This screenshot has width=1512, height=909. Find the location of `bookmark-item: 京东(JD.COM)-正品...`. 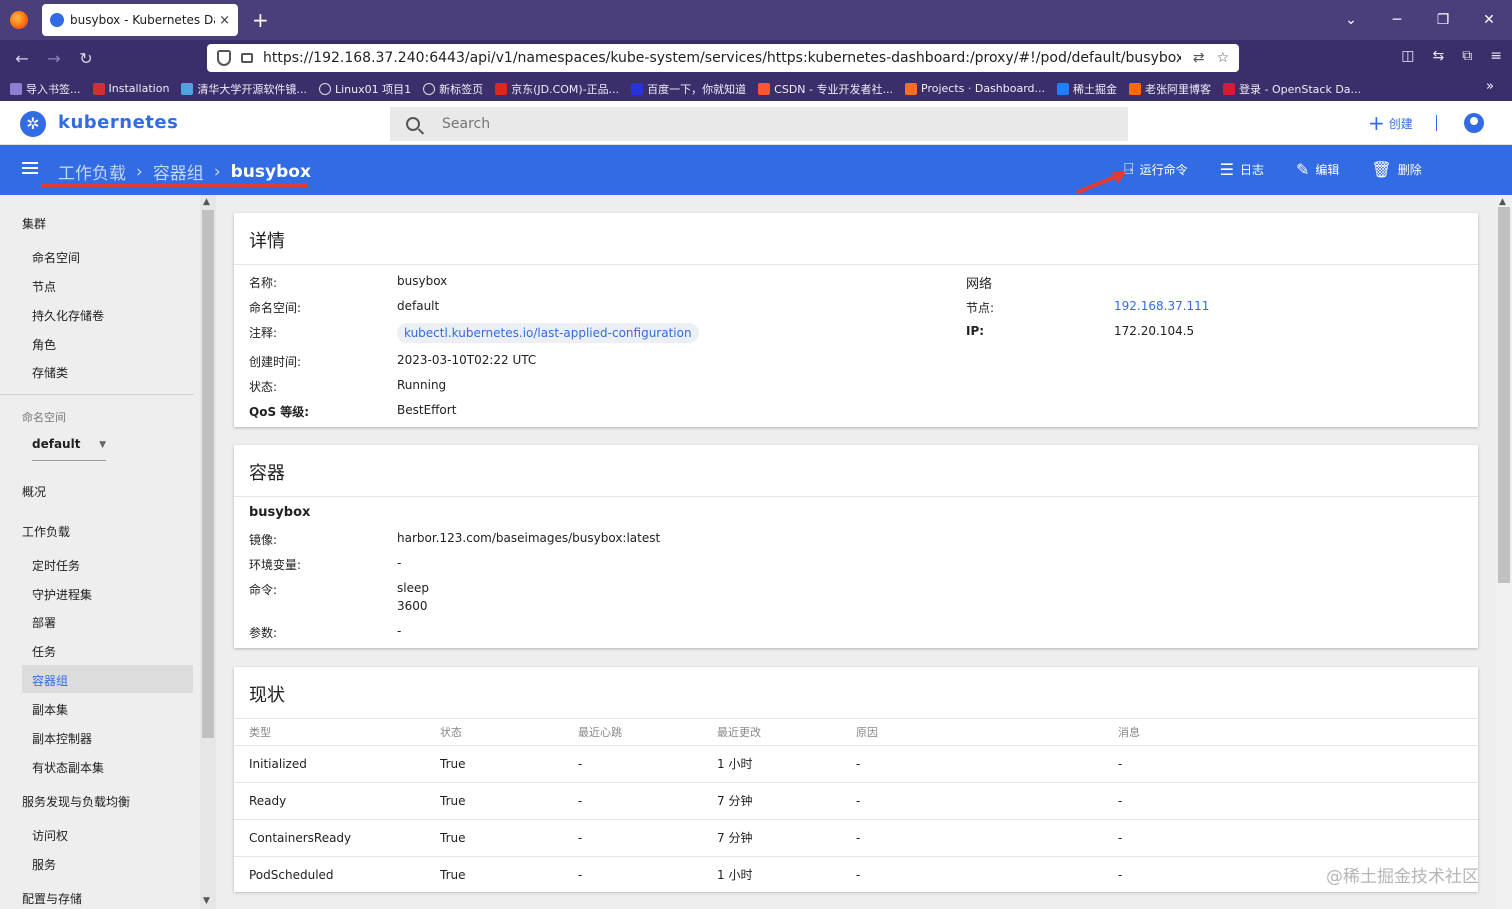

bookmark-item: 京东(JD.COM)-正品... is located at coordinates (557, 89).